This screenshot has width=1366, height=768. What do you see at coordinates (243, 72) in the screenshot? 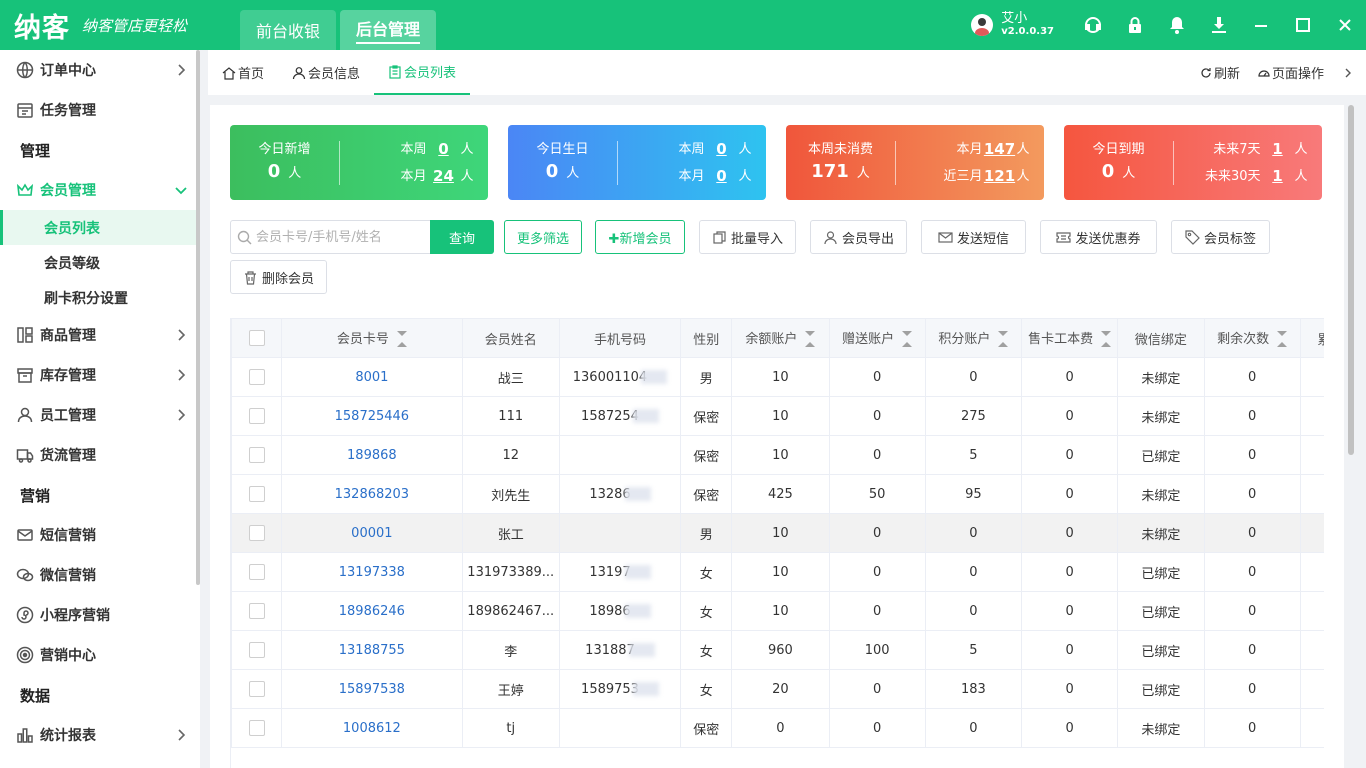
I see `tab-home: 首页` at bounding box center [243, 72].